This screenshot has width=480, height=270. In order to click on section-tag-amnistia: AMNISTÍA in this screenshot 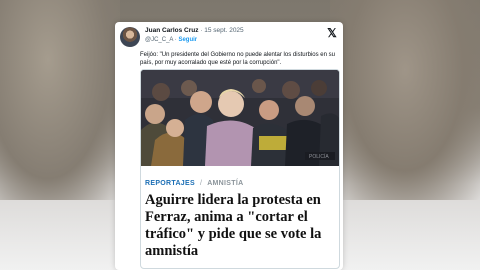, I will do `click(225, 183)`.